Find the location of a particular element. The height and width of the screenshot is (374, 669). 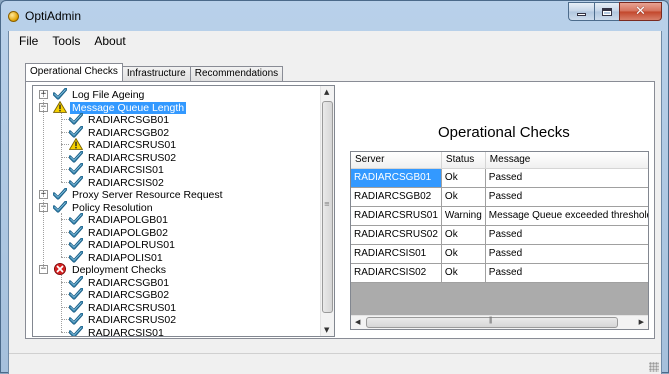

menu-about: About is located at coordinates (109, 41).